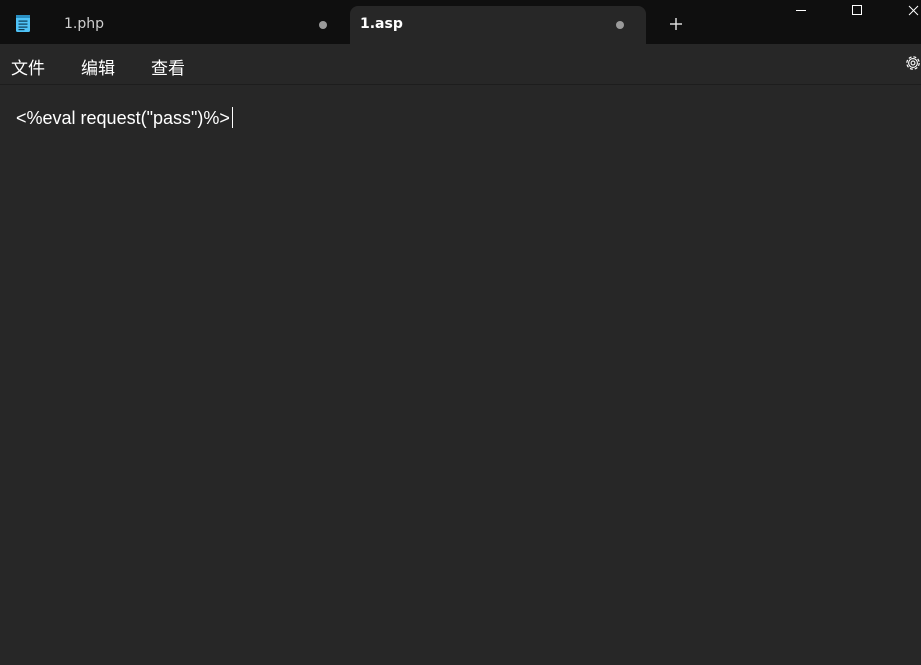 The height and width of the screenshot is (665, 921). I want to click on minimize-icon, so click(801, 11).